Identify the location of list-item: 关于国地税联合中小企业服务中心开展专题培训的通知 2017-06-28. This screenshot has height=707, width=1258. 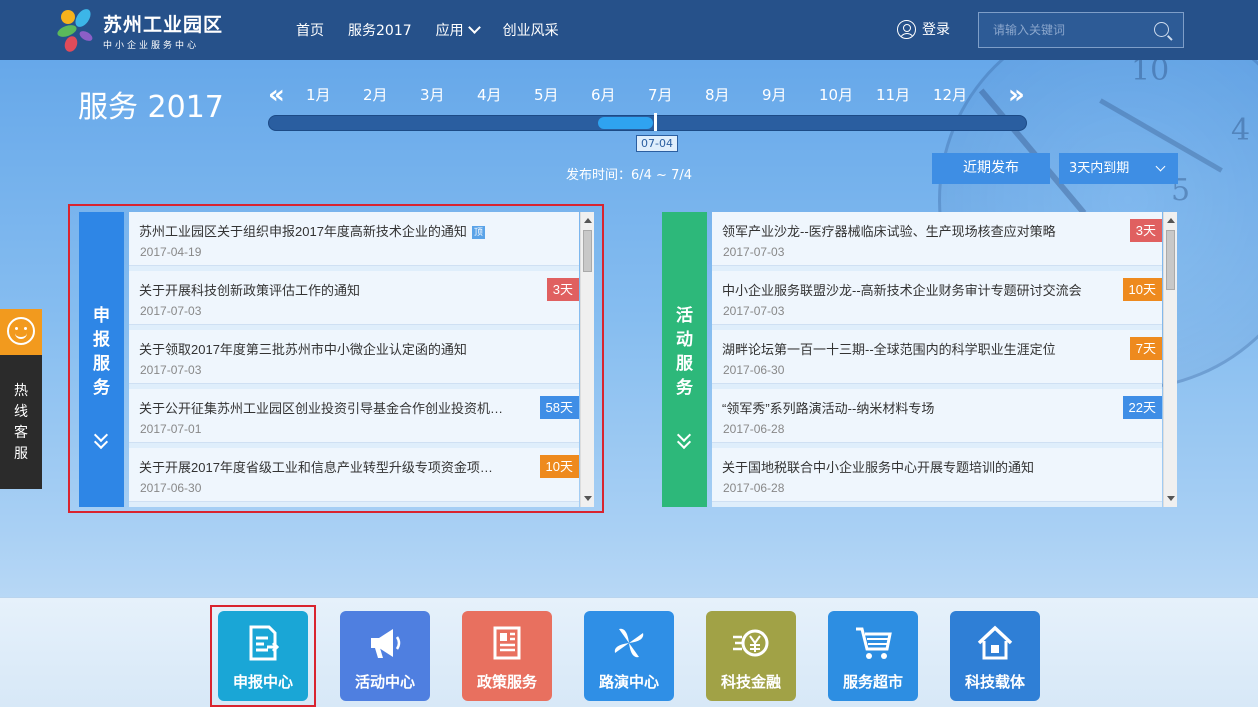
(937, 475).